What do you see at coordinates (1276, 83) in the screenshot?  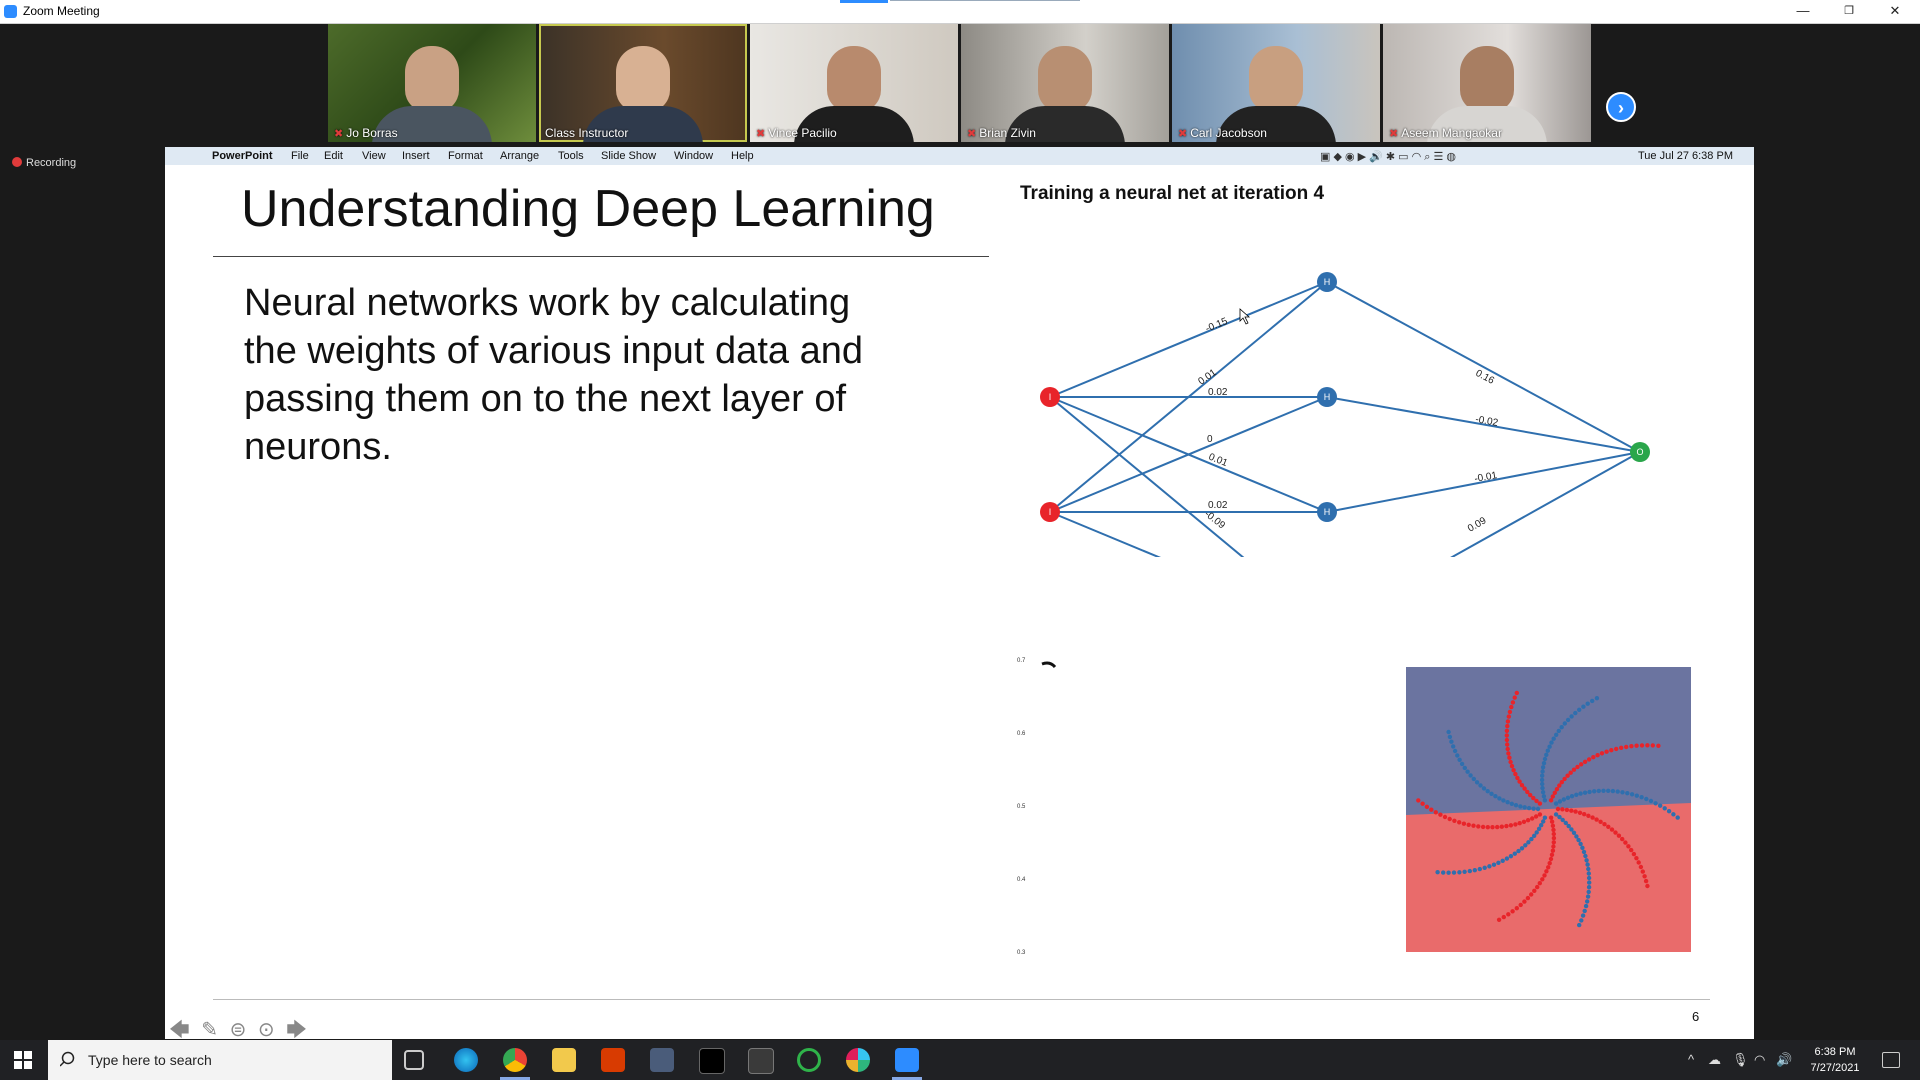 I see `participant-tile: ✖ Carl Jacobson` at bounding box center [1276, 83].